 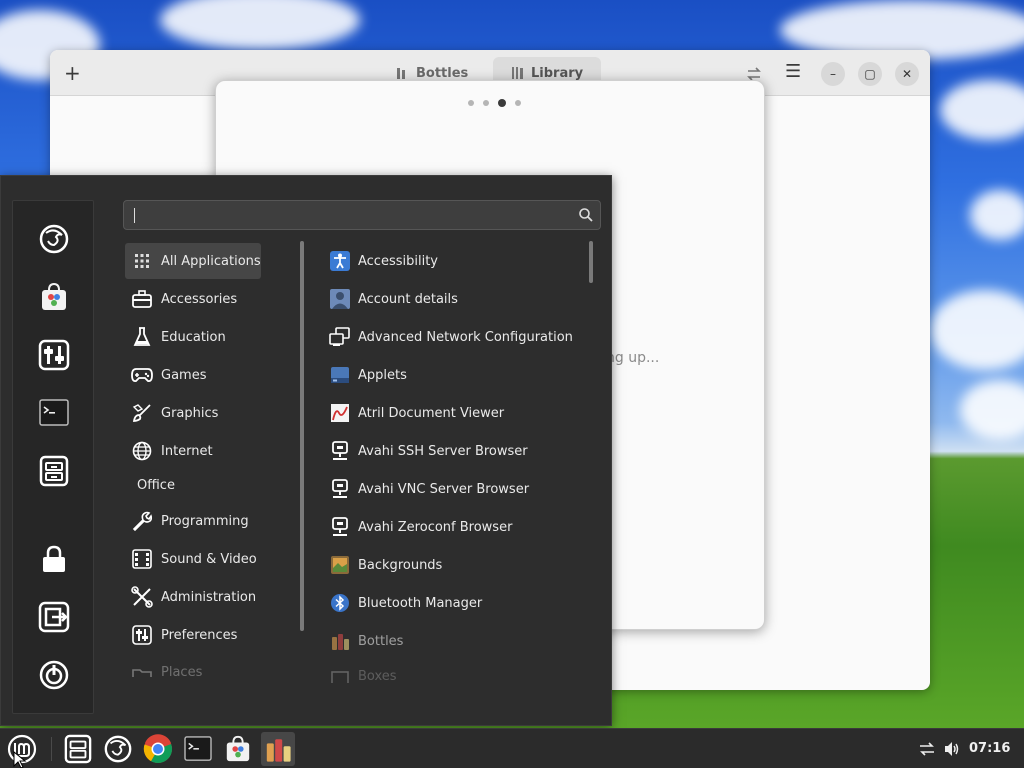 What do you see at coordinates (184, 375) in the screenshot?
I see `category-label: Games` at bounding box center [184, 375].